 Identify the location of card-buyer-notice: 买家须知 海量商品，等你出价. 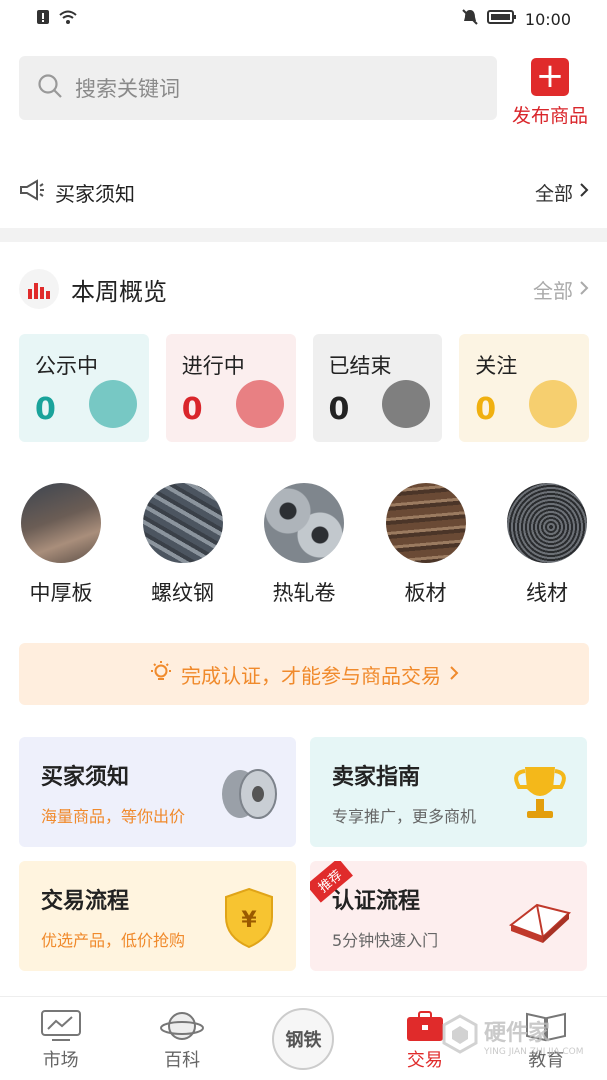
(157, 792).